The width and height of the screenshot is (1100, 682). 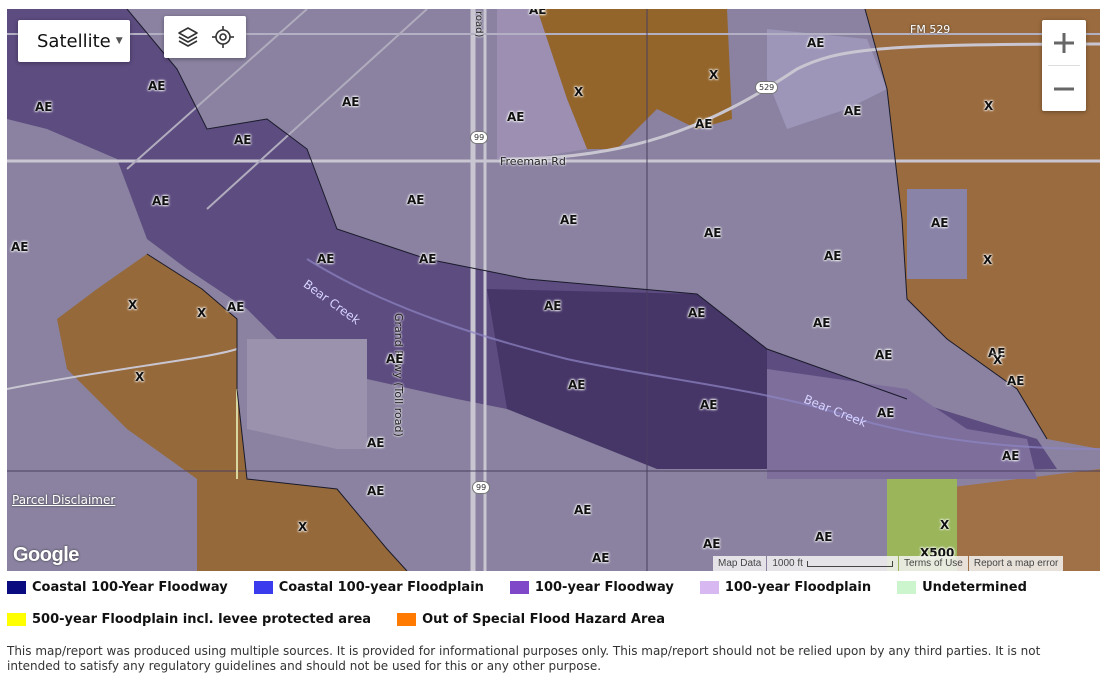 I want to click on legend-item: 100-year Floodway, so click(x=591, y=587).